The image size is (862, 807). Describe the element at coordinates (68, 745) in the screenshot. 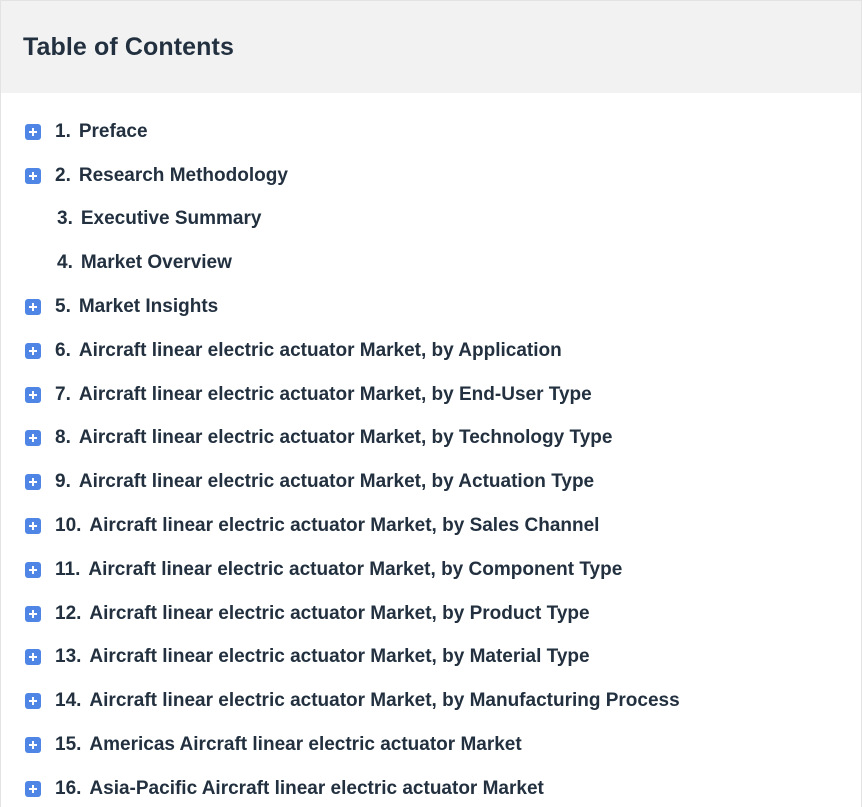

I see `toc-item-number: 15.` at that location.